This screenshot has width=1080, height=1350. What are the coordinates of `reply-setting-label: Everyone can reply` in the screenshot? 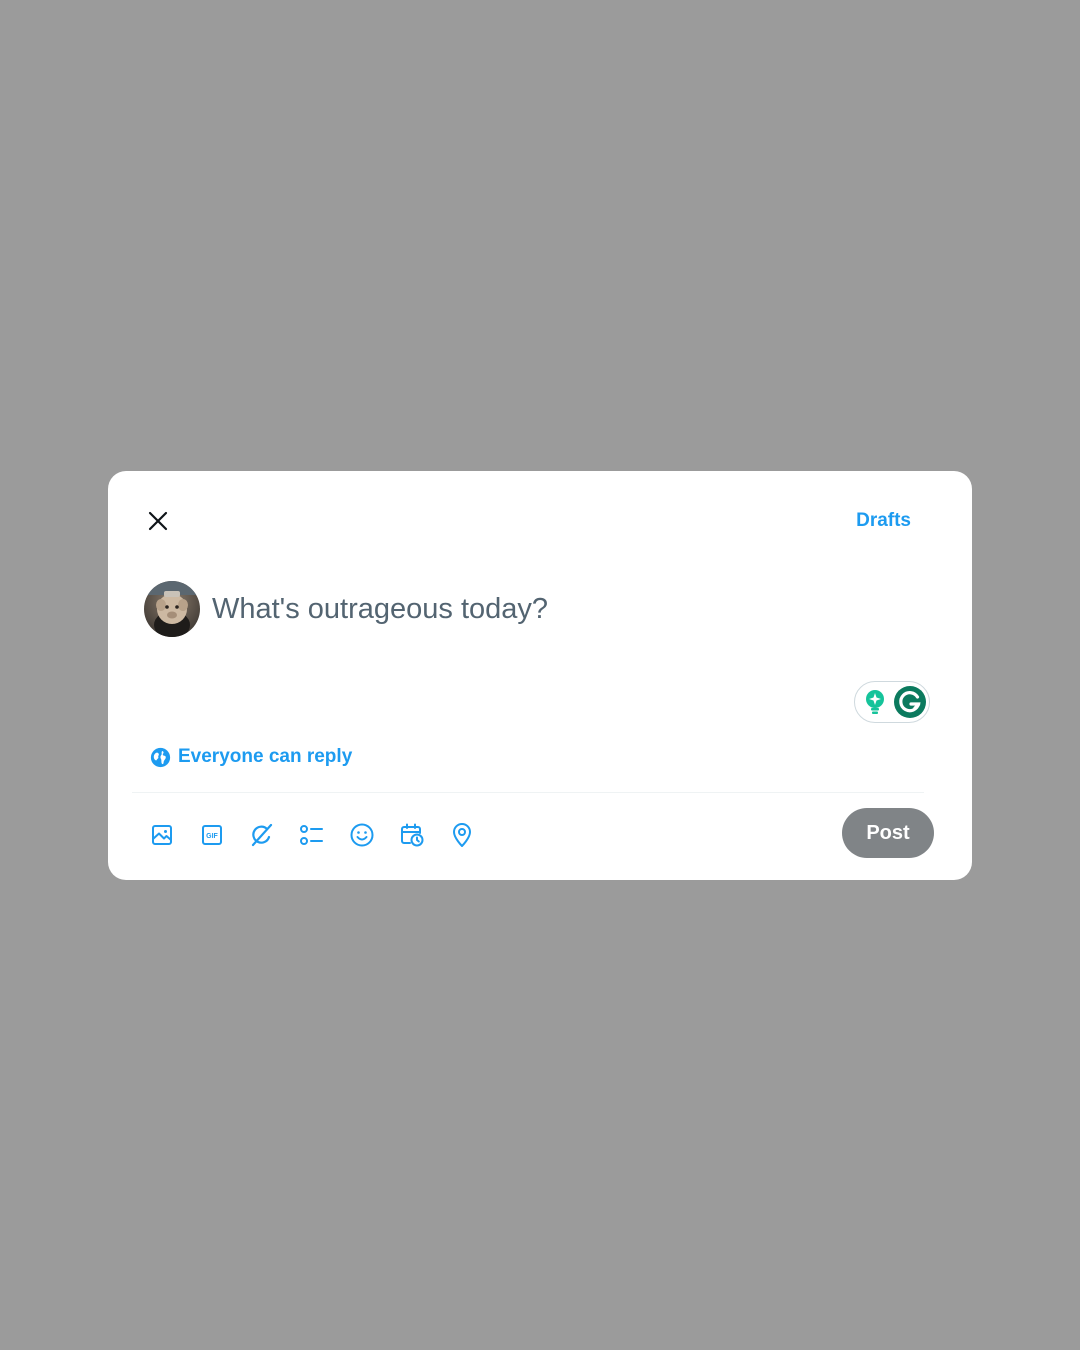 It's located at (265, 756).